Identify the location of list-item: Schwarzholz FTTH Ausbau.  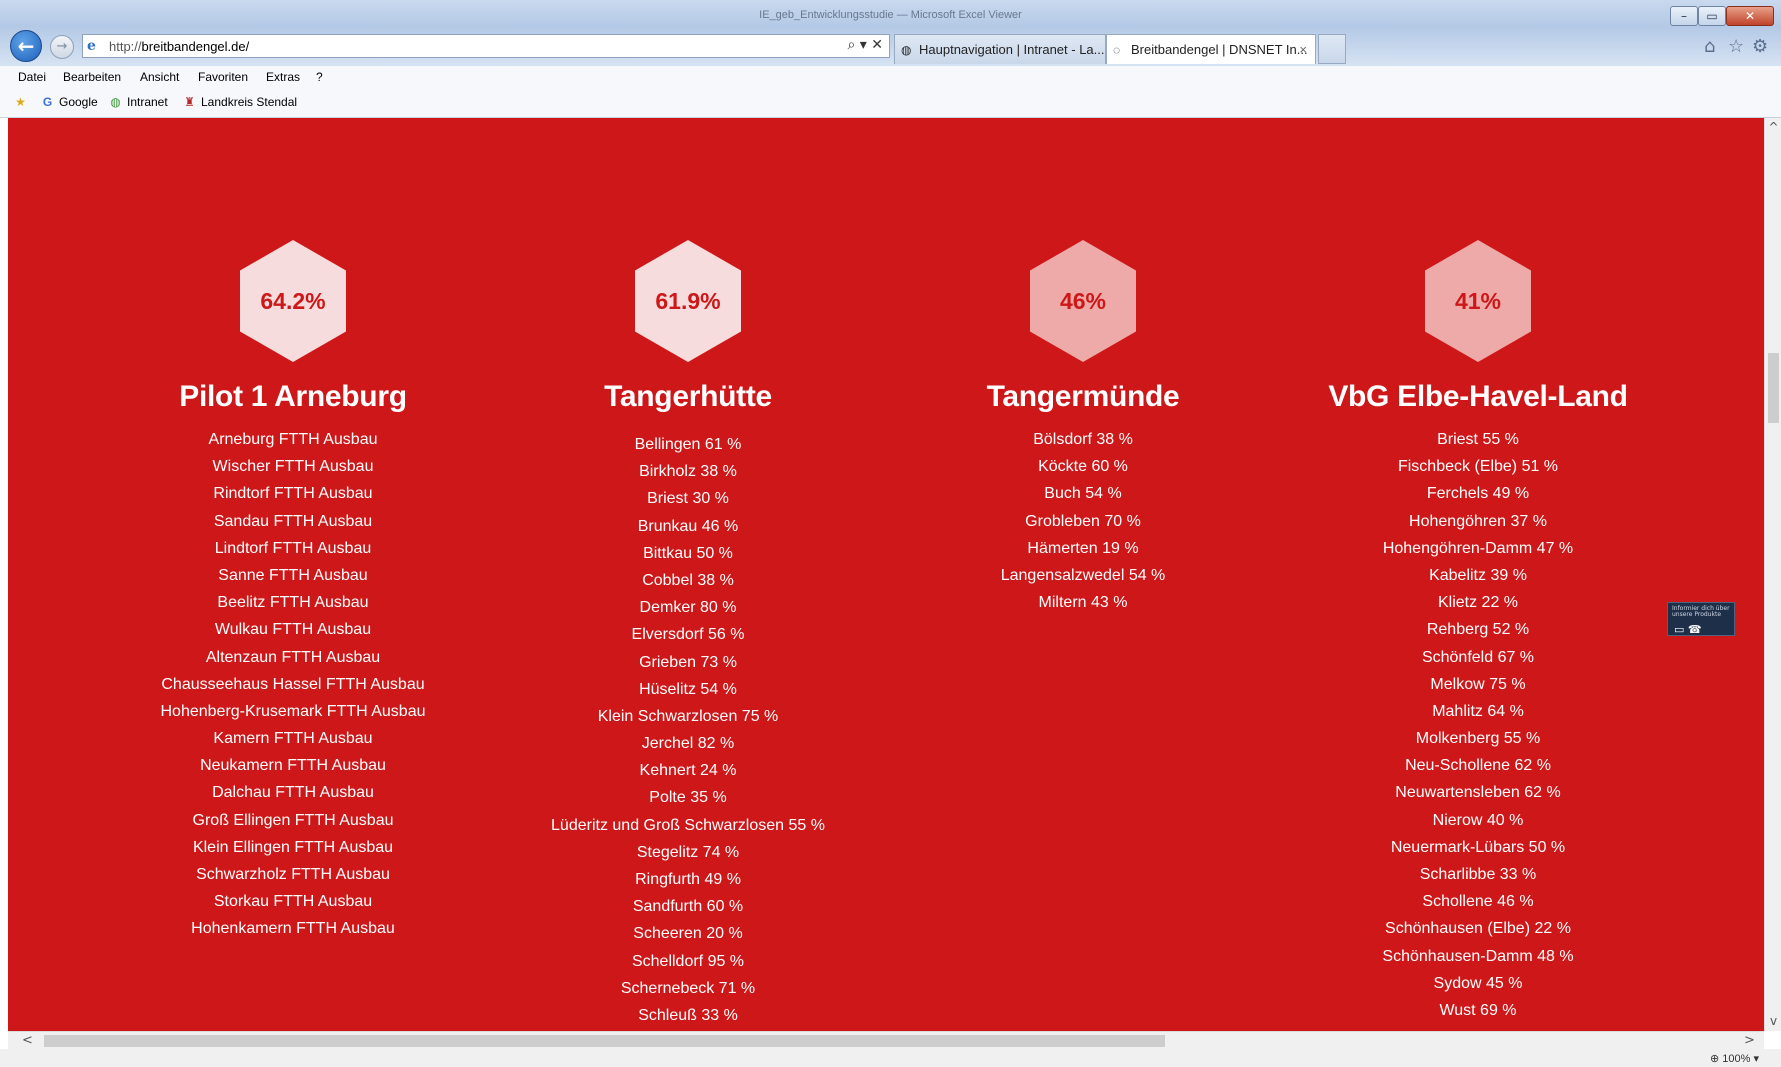
(293, 874).